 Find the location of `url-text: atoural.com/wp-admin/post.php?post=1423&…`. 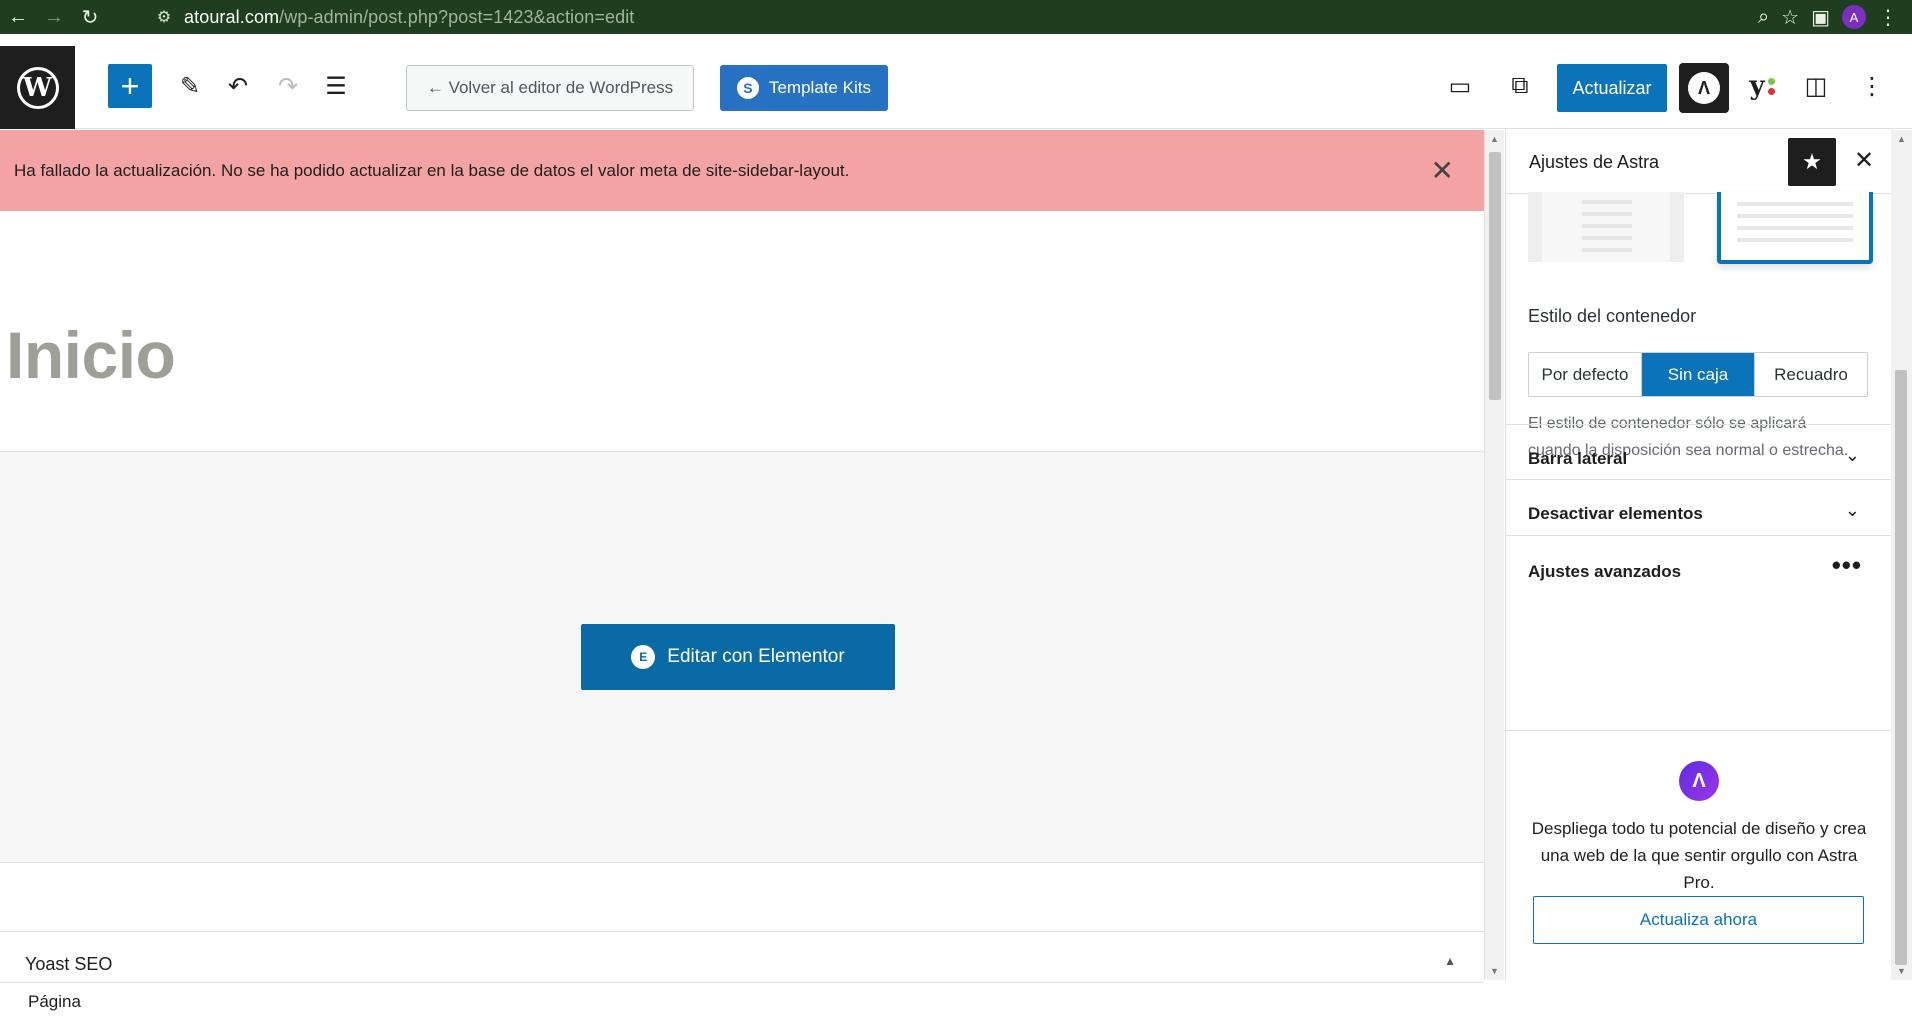

url-text: atoural.com/wp-admin/post.php?post=1423&… is located at coordinates (409, 17).